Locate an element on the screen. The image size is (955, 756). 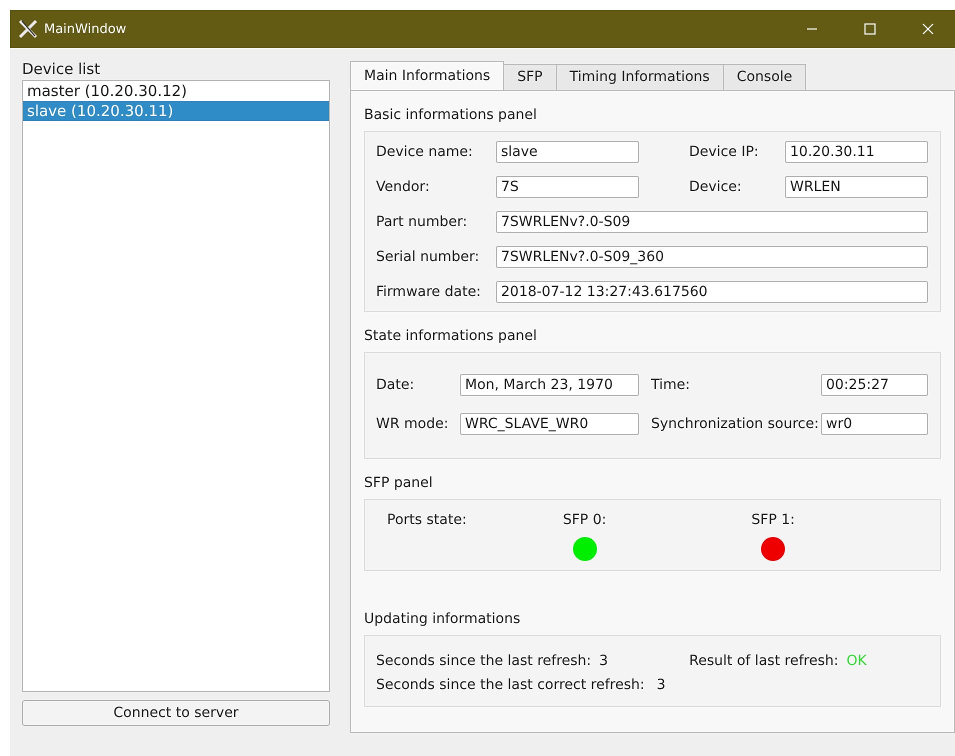
field-label: Serial number: is located at coordinates (428, 257).